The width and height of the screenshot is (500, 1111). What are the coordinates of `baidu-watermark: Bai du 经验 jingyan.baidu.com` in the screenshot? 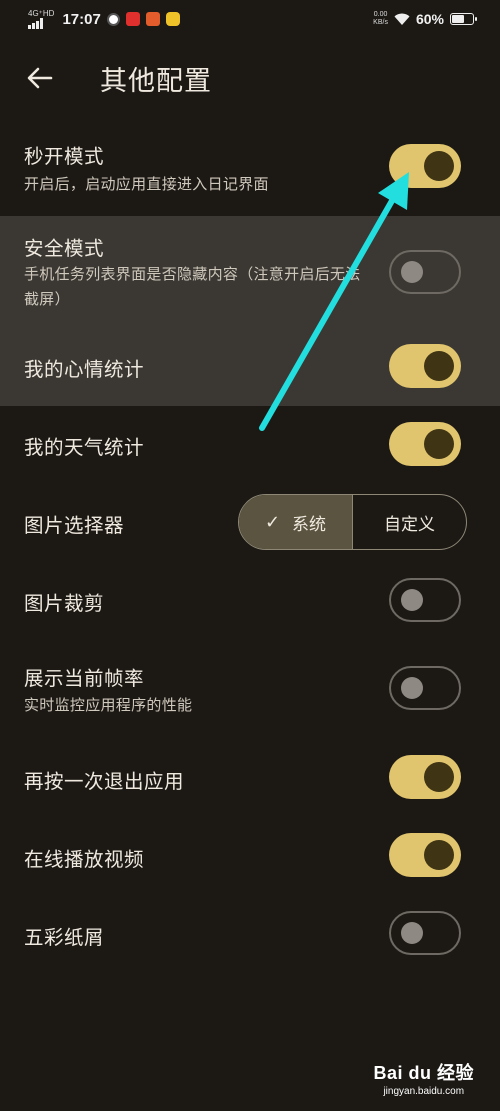 It's located at (423, 1078).